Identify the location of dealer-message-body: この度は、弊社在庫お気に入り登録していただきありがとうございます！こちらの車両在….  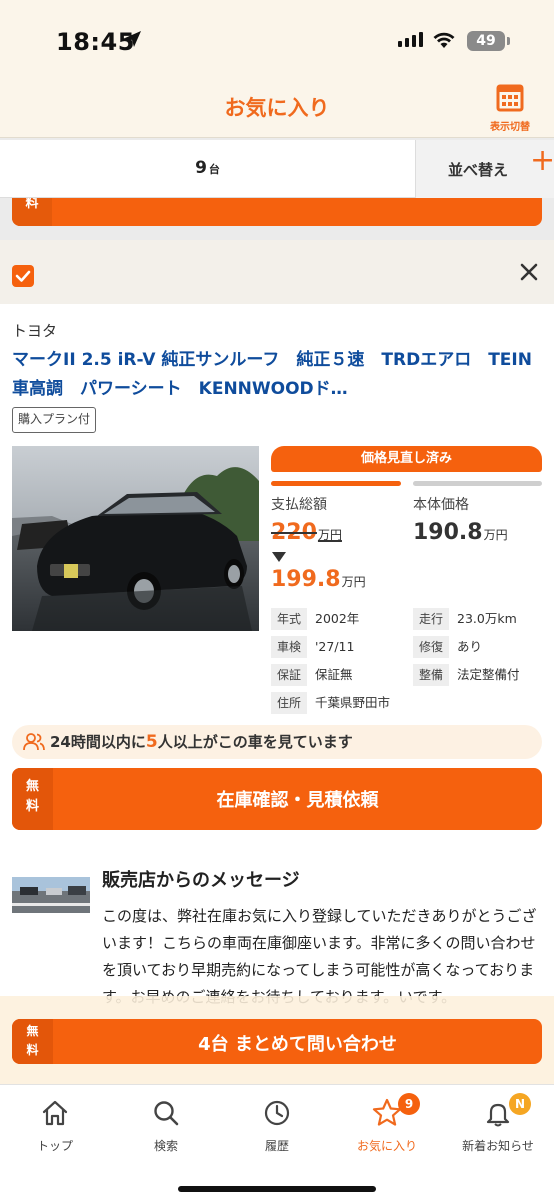
(319, 956).